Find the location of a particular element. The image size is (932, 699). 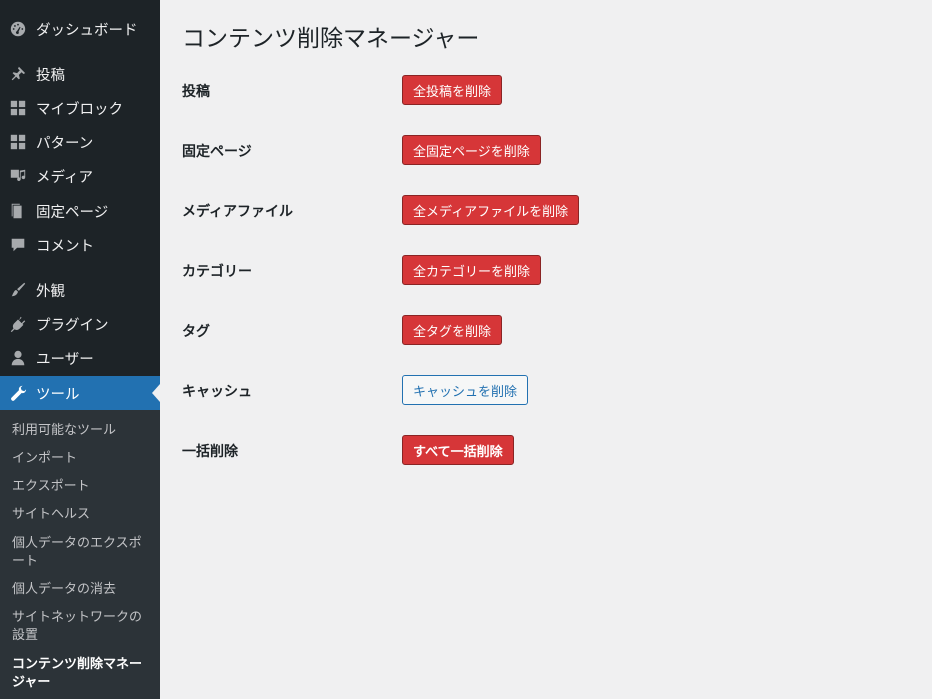

submenu-item-export-personal-data: 個人データのエクスポート is located at coordinates (82, 553).